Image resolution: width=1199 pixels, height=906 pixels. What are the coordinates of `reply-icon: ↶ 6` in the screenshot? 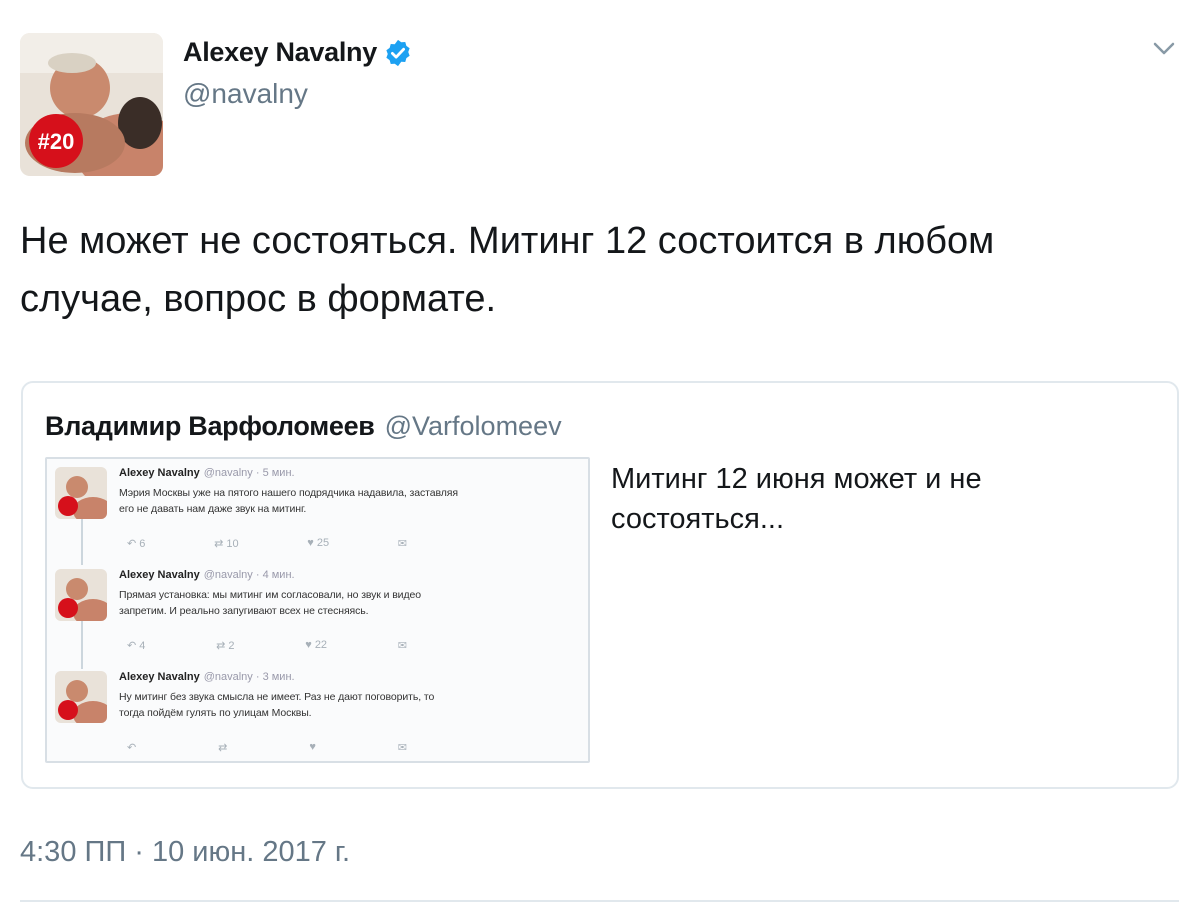 It's located at (136, 544).